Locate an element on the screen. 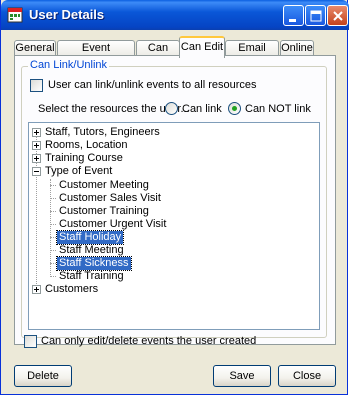  tree-node-staff-meeting: Staff Meeting is located at coordinates (91, 250).